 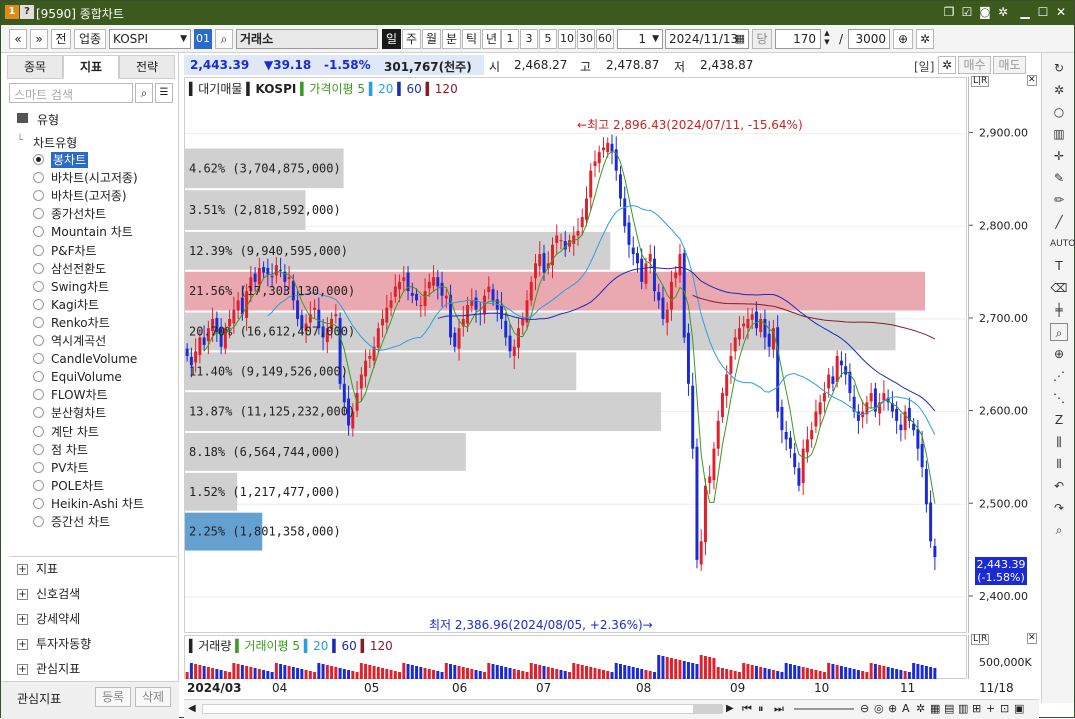 What do you see at coordinates (48, 619) in the screenshot?
I see `section-2: + 강세약세` at bounding box center [48, 619].